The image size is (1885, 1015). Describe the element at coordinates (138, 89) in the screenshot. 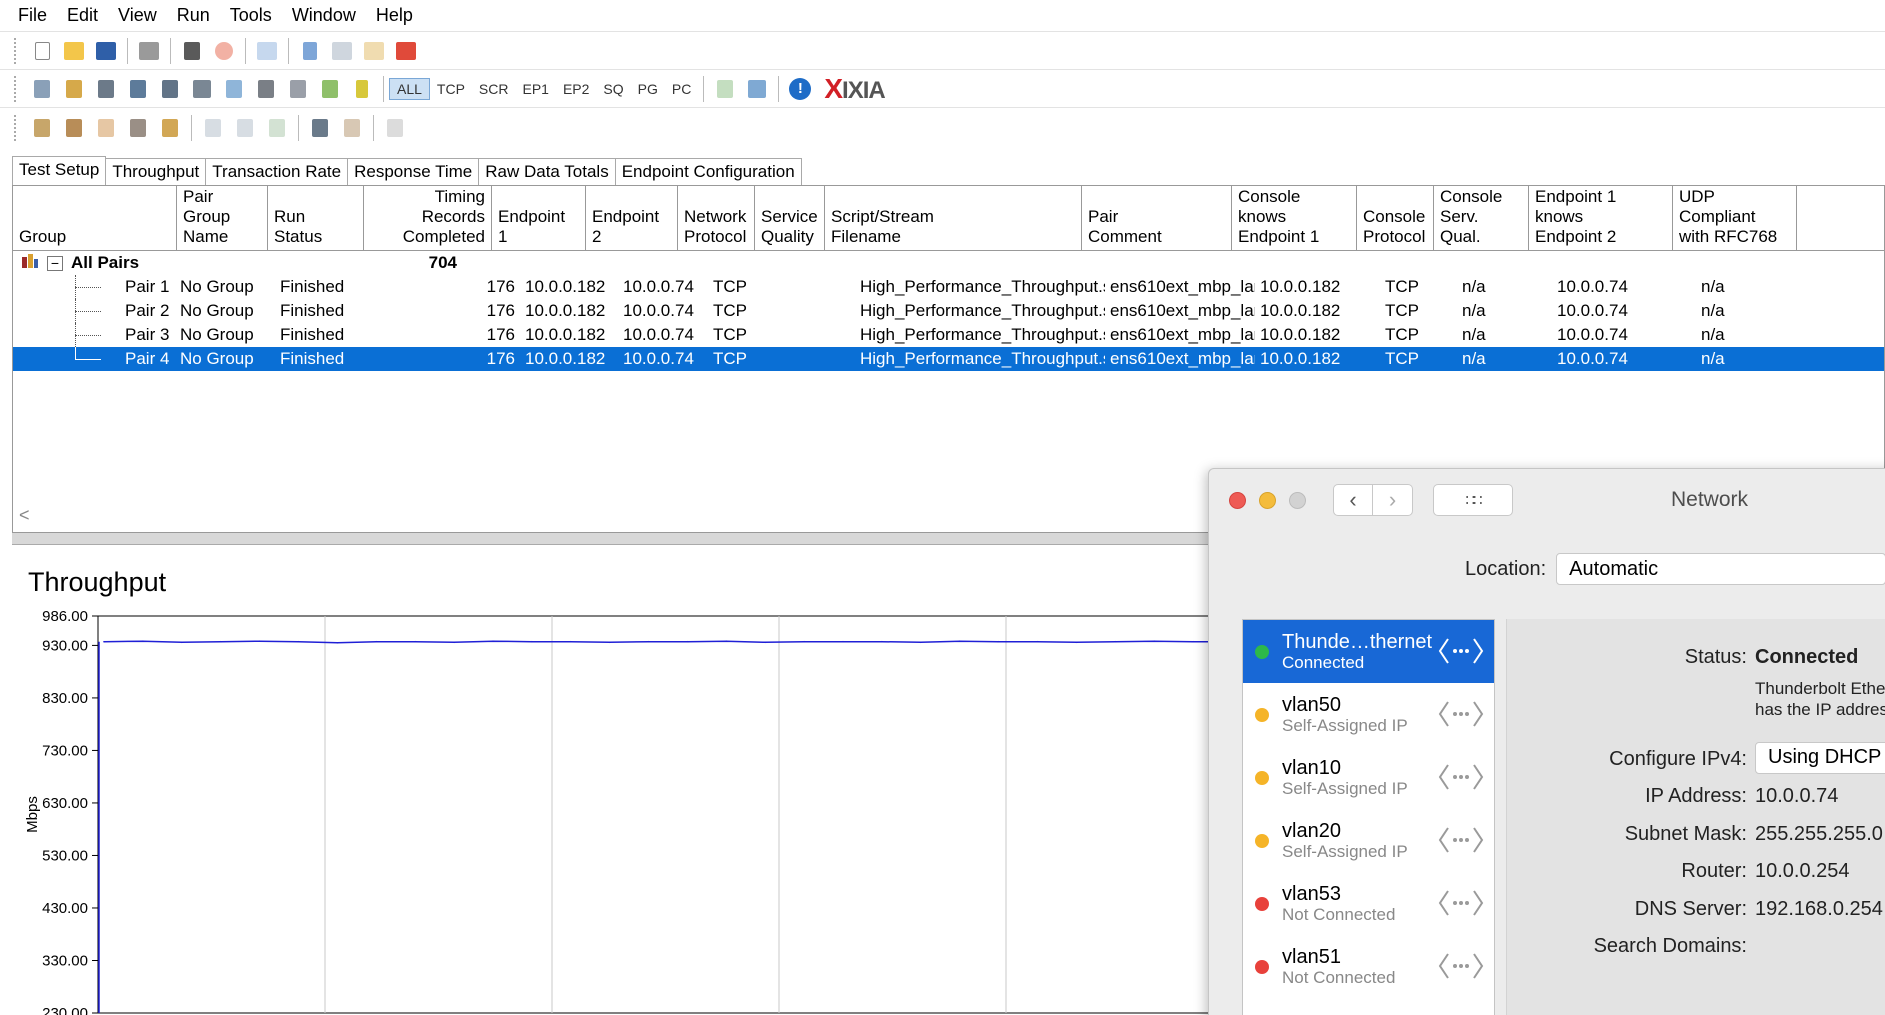

I see `topology-button` at that location.